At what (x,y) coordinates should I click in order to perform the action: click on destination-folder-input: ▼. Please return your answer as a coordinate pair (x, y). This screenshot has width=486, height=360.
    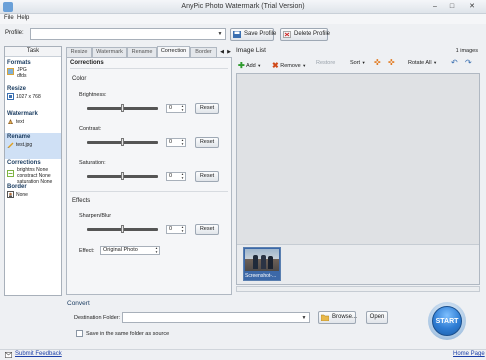
    Looking at the image, I should click on (216, 317).